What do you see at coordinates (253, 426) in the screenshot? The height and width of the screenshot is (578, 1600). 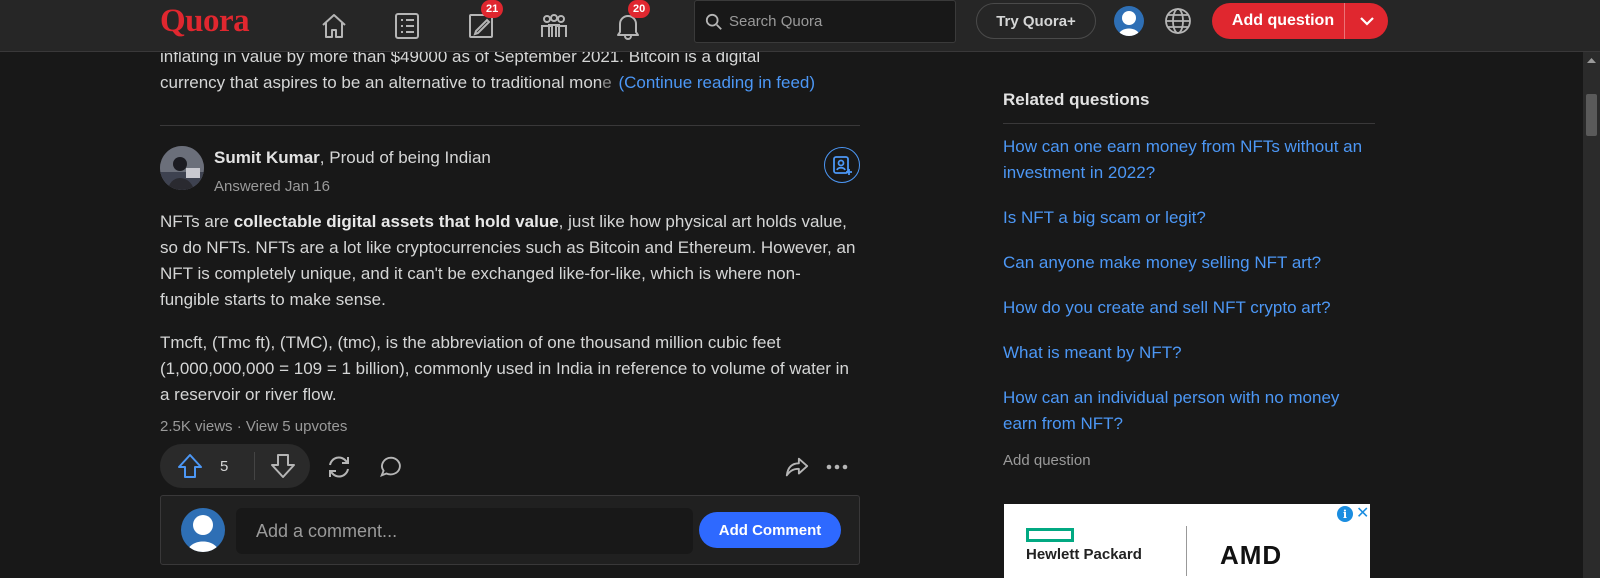 I see `answer-stats: 2.5K views · View 5 upvotes` at bounding box center [253, 426].